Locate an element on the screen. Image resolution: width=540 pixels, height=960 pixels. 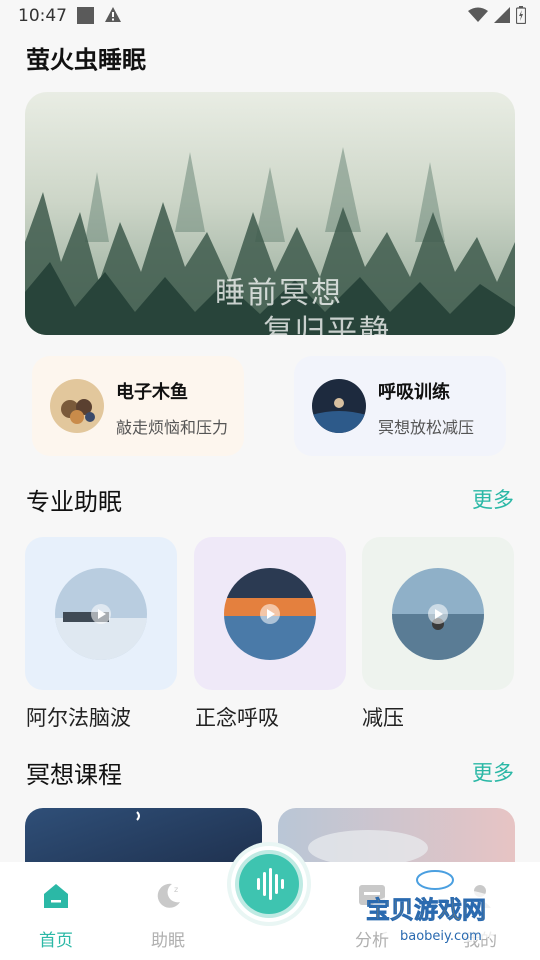
more-link-course: 更多 is located at coordinates (493, 772).